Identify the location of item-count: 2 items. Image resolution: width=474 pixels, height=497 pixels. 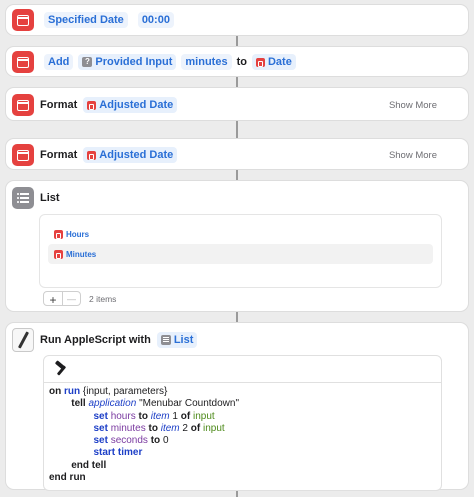
(103, 299).